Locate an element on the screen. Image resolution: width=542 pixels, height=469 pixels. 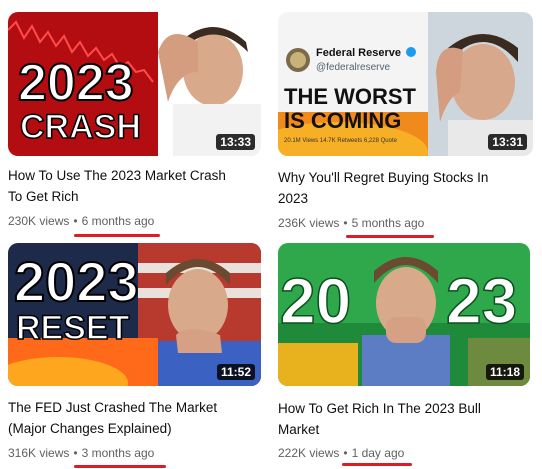
video-title: How To Get Rich In The 2023 Bull Market is located at coordinates (403, 419).